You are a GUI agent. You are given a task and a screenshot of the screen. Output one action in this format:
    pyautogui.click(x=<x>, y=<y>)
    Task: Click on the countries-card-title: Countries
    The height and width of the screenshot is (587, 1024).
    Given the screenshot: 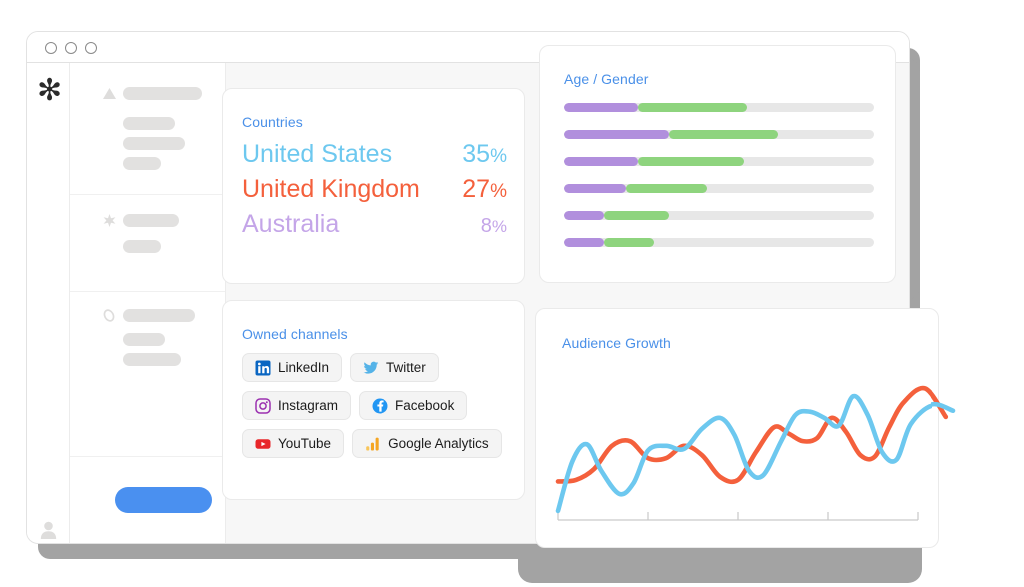 What is the action you would take?
    pyautogui.click(x=272, y=122)
    